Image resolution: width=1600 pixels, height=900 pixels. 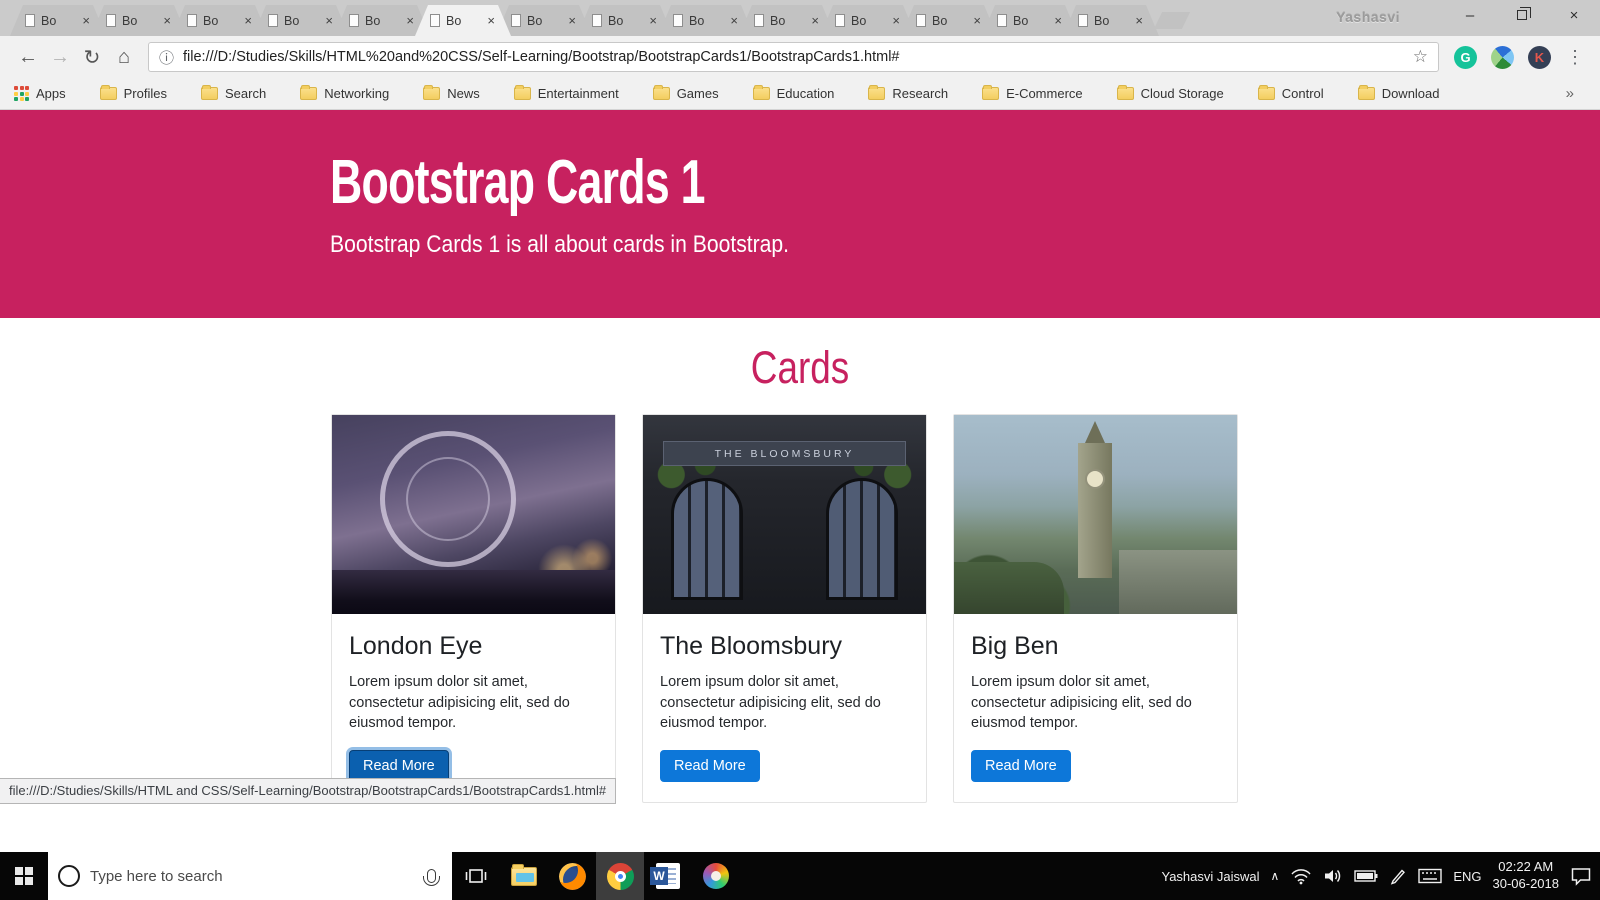 I want to click on bookmark-folder: Download, so click(x=1398, y=93).